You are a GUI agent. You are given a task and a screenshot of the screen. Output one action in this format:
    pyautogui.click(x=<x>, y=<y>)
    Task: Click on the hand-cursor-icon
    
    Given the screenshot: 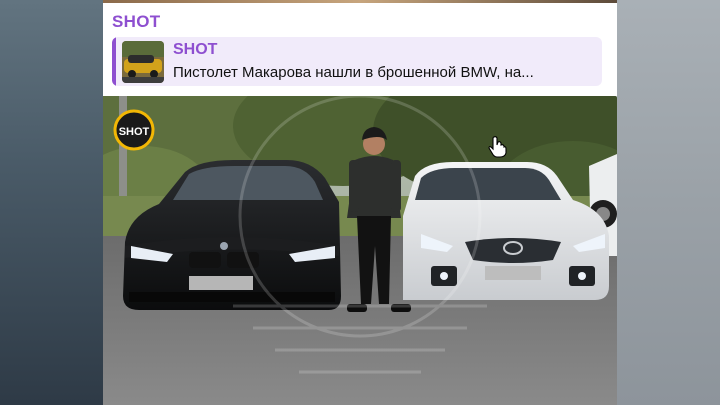 What is the action you would take?
    pyautogui.click(x=497, y=147)
    